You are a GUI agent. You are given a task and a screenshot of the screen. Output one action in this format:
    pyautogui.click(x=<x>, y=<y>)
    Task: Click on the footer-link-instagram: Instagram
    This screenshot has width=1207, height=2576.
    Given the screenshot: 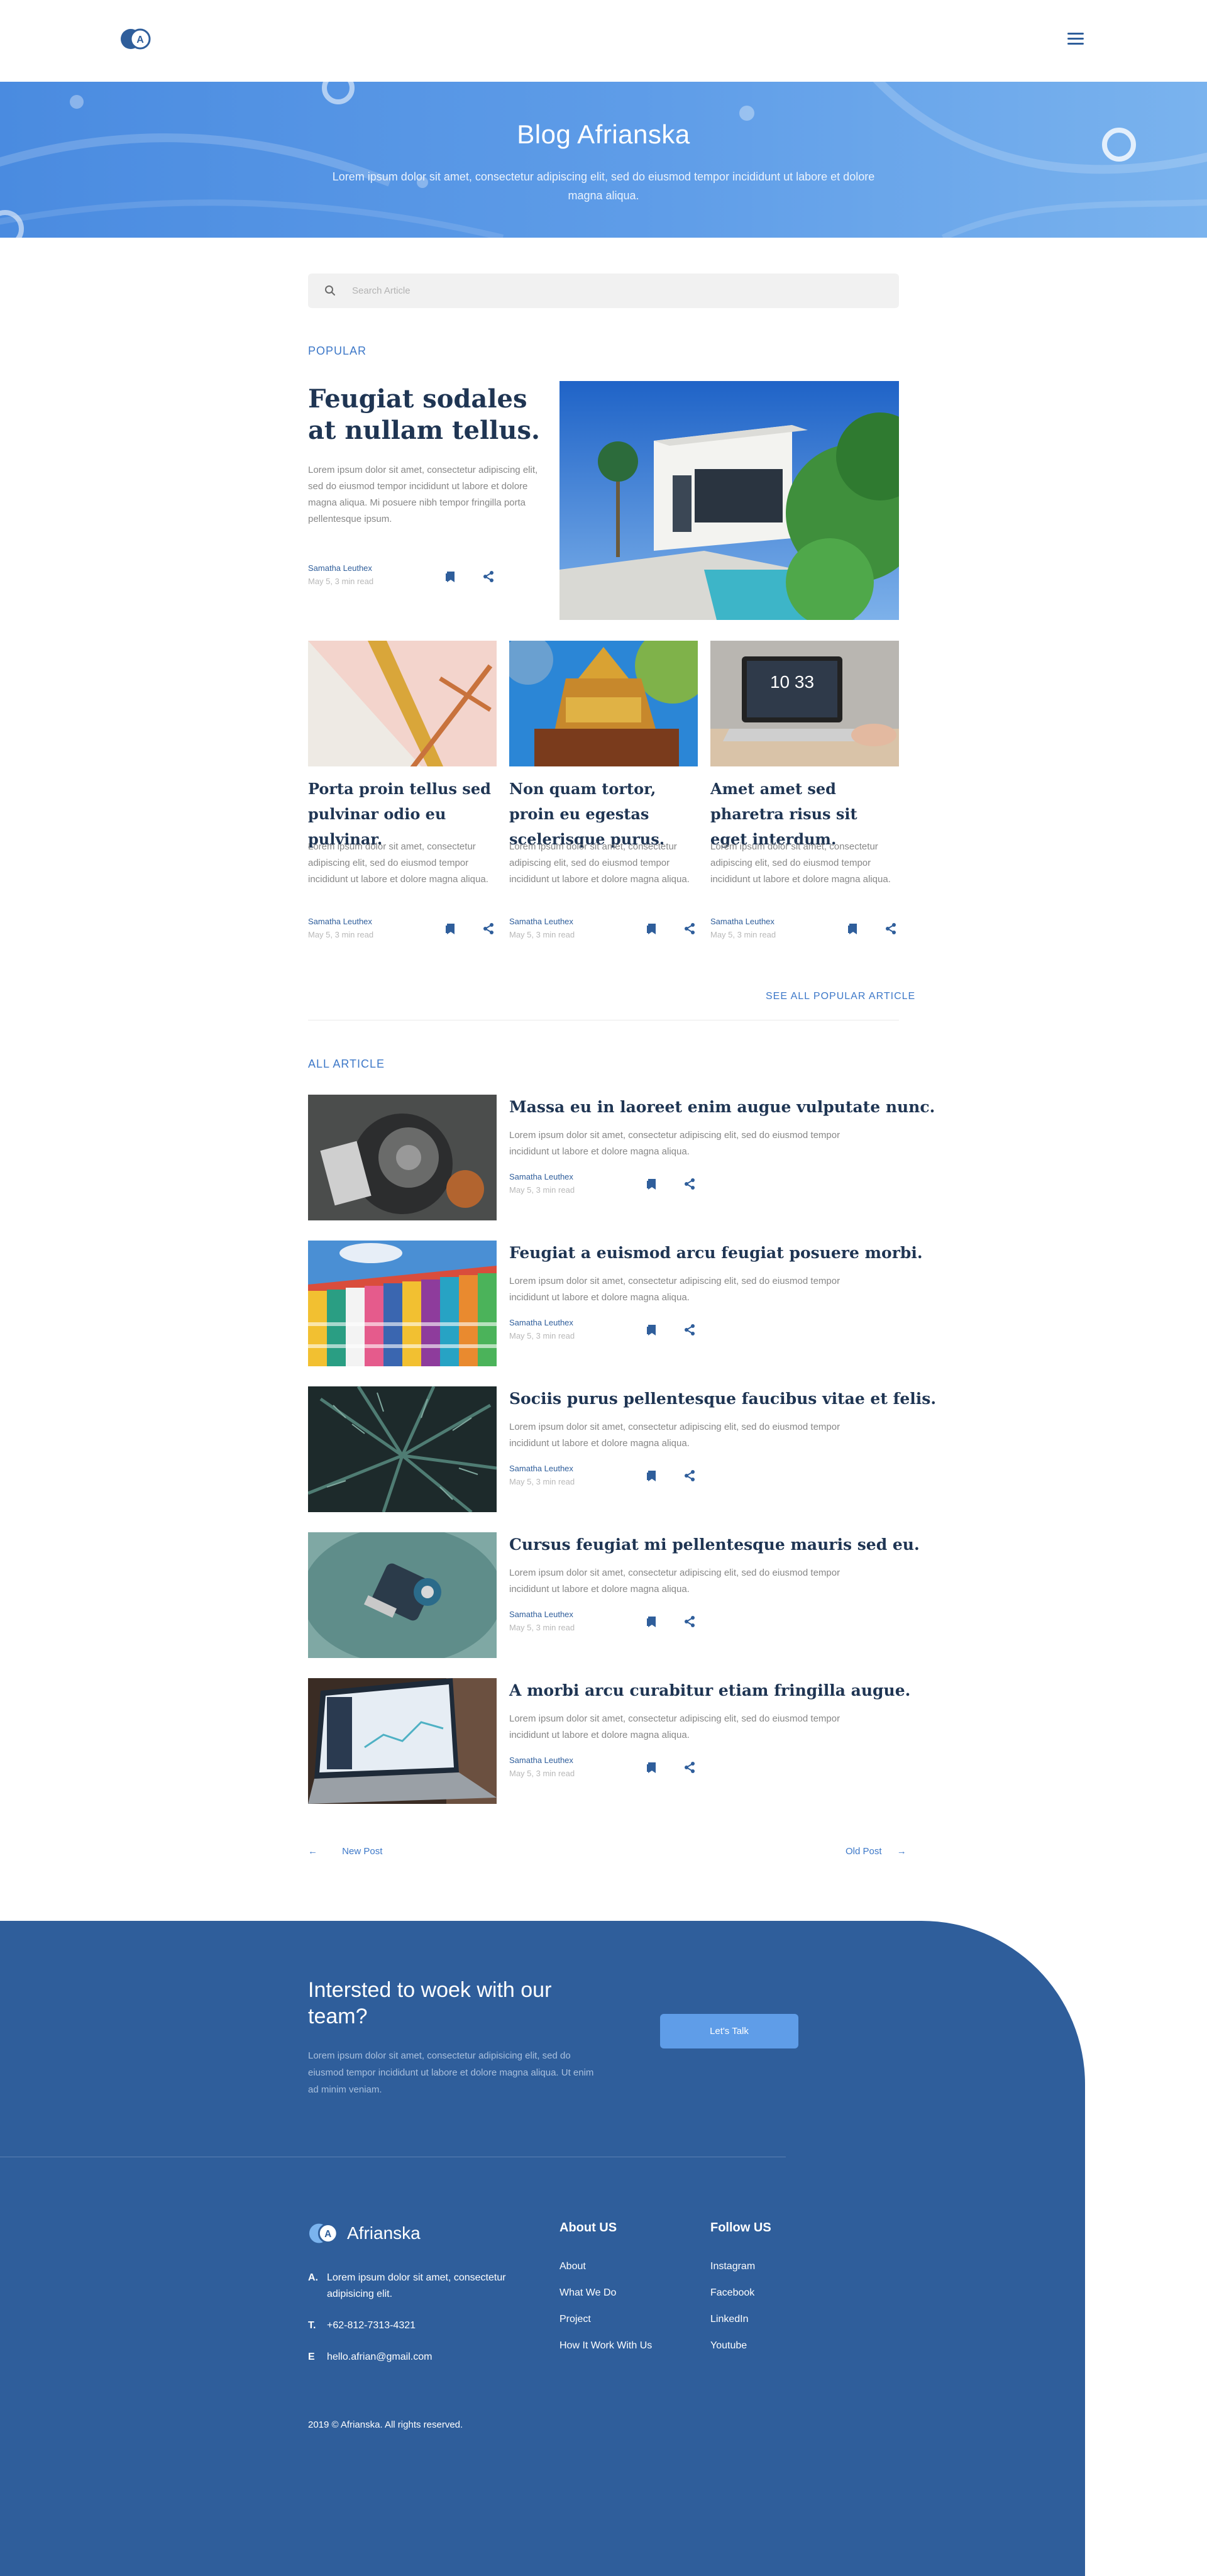 What is the action you would take?
    pyautogui.click(x=733, y=2266)
    